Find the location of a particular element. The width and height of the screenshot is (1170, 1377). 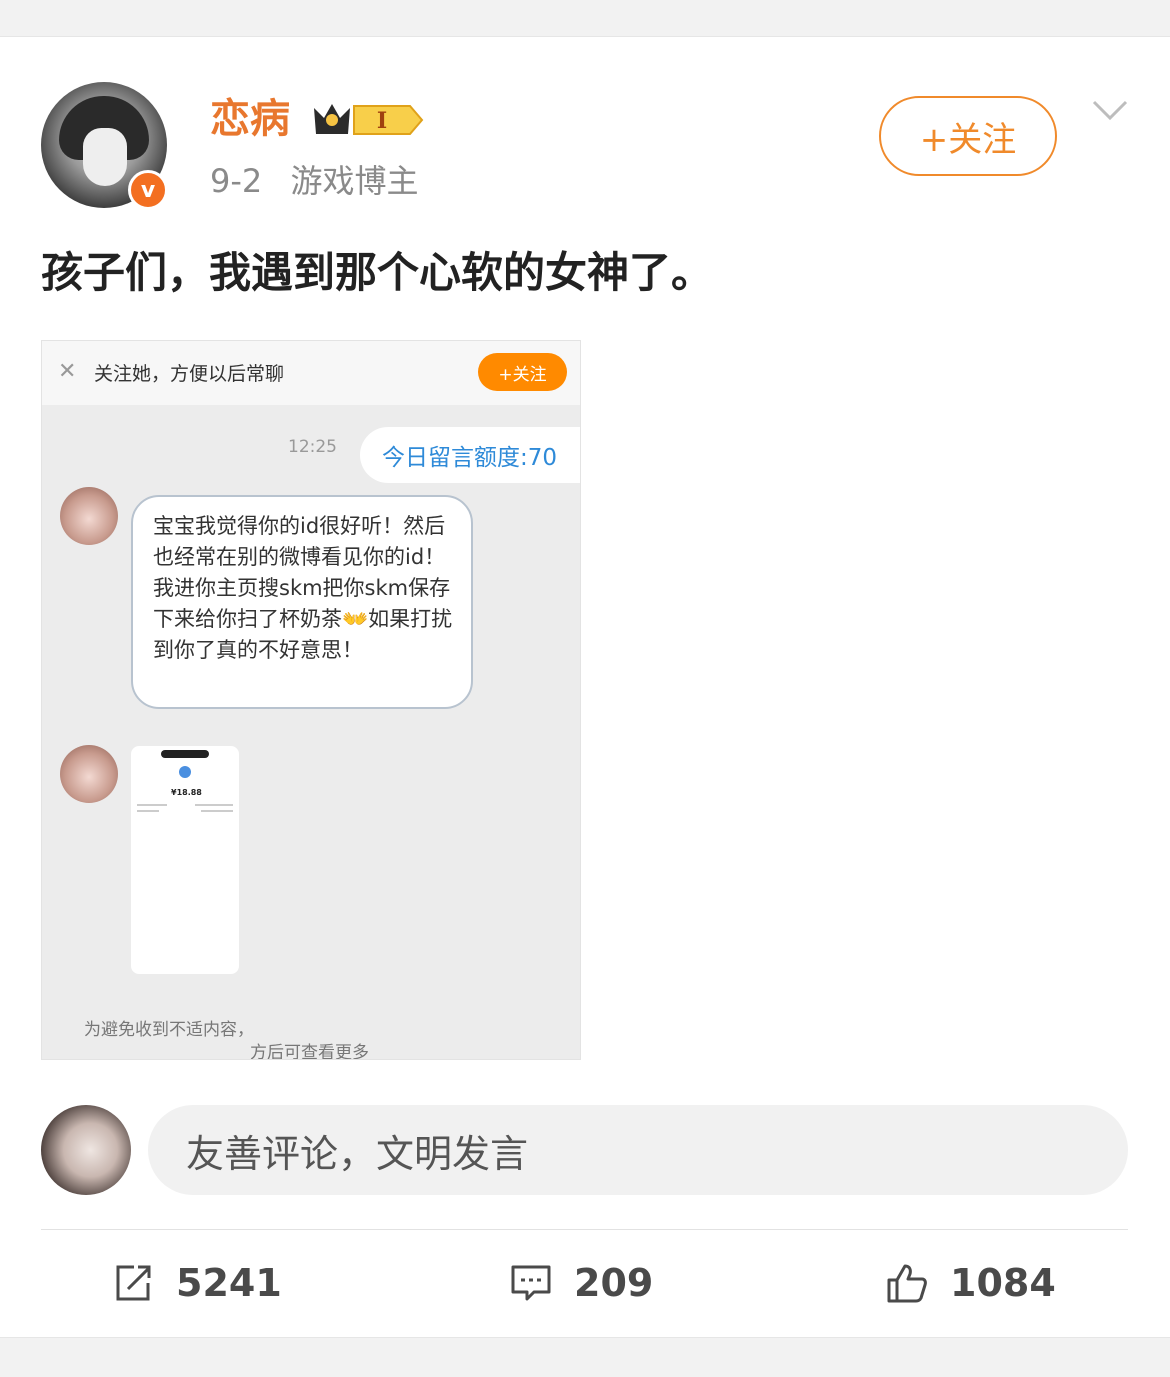

chevron-down-icon is located at coordinates (1110, 111).